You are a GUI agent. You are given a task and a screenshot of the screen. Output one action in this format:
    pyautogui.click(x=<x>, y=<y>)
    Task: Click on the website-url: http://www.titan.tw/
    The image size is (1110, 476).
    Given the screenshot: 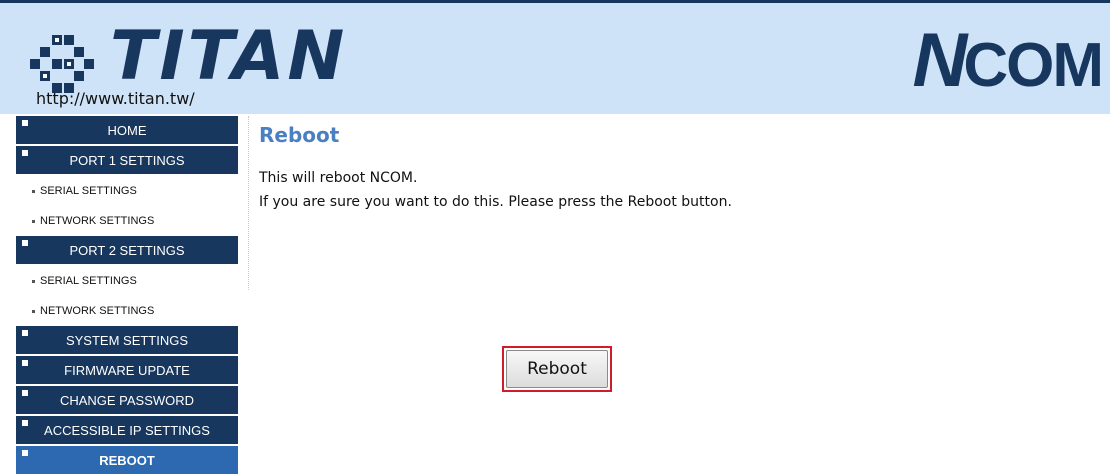 What is the action you would take?
    pyautogui.click(x=115, y=98)
    